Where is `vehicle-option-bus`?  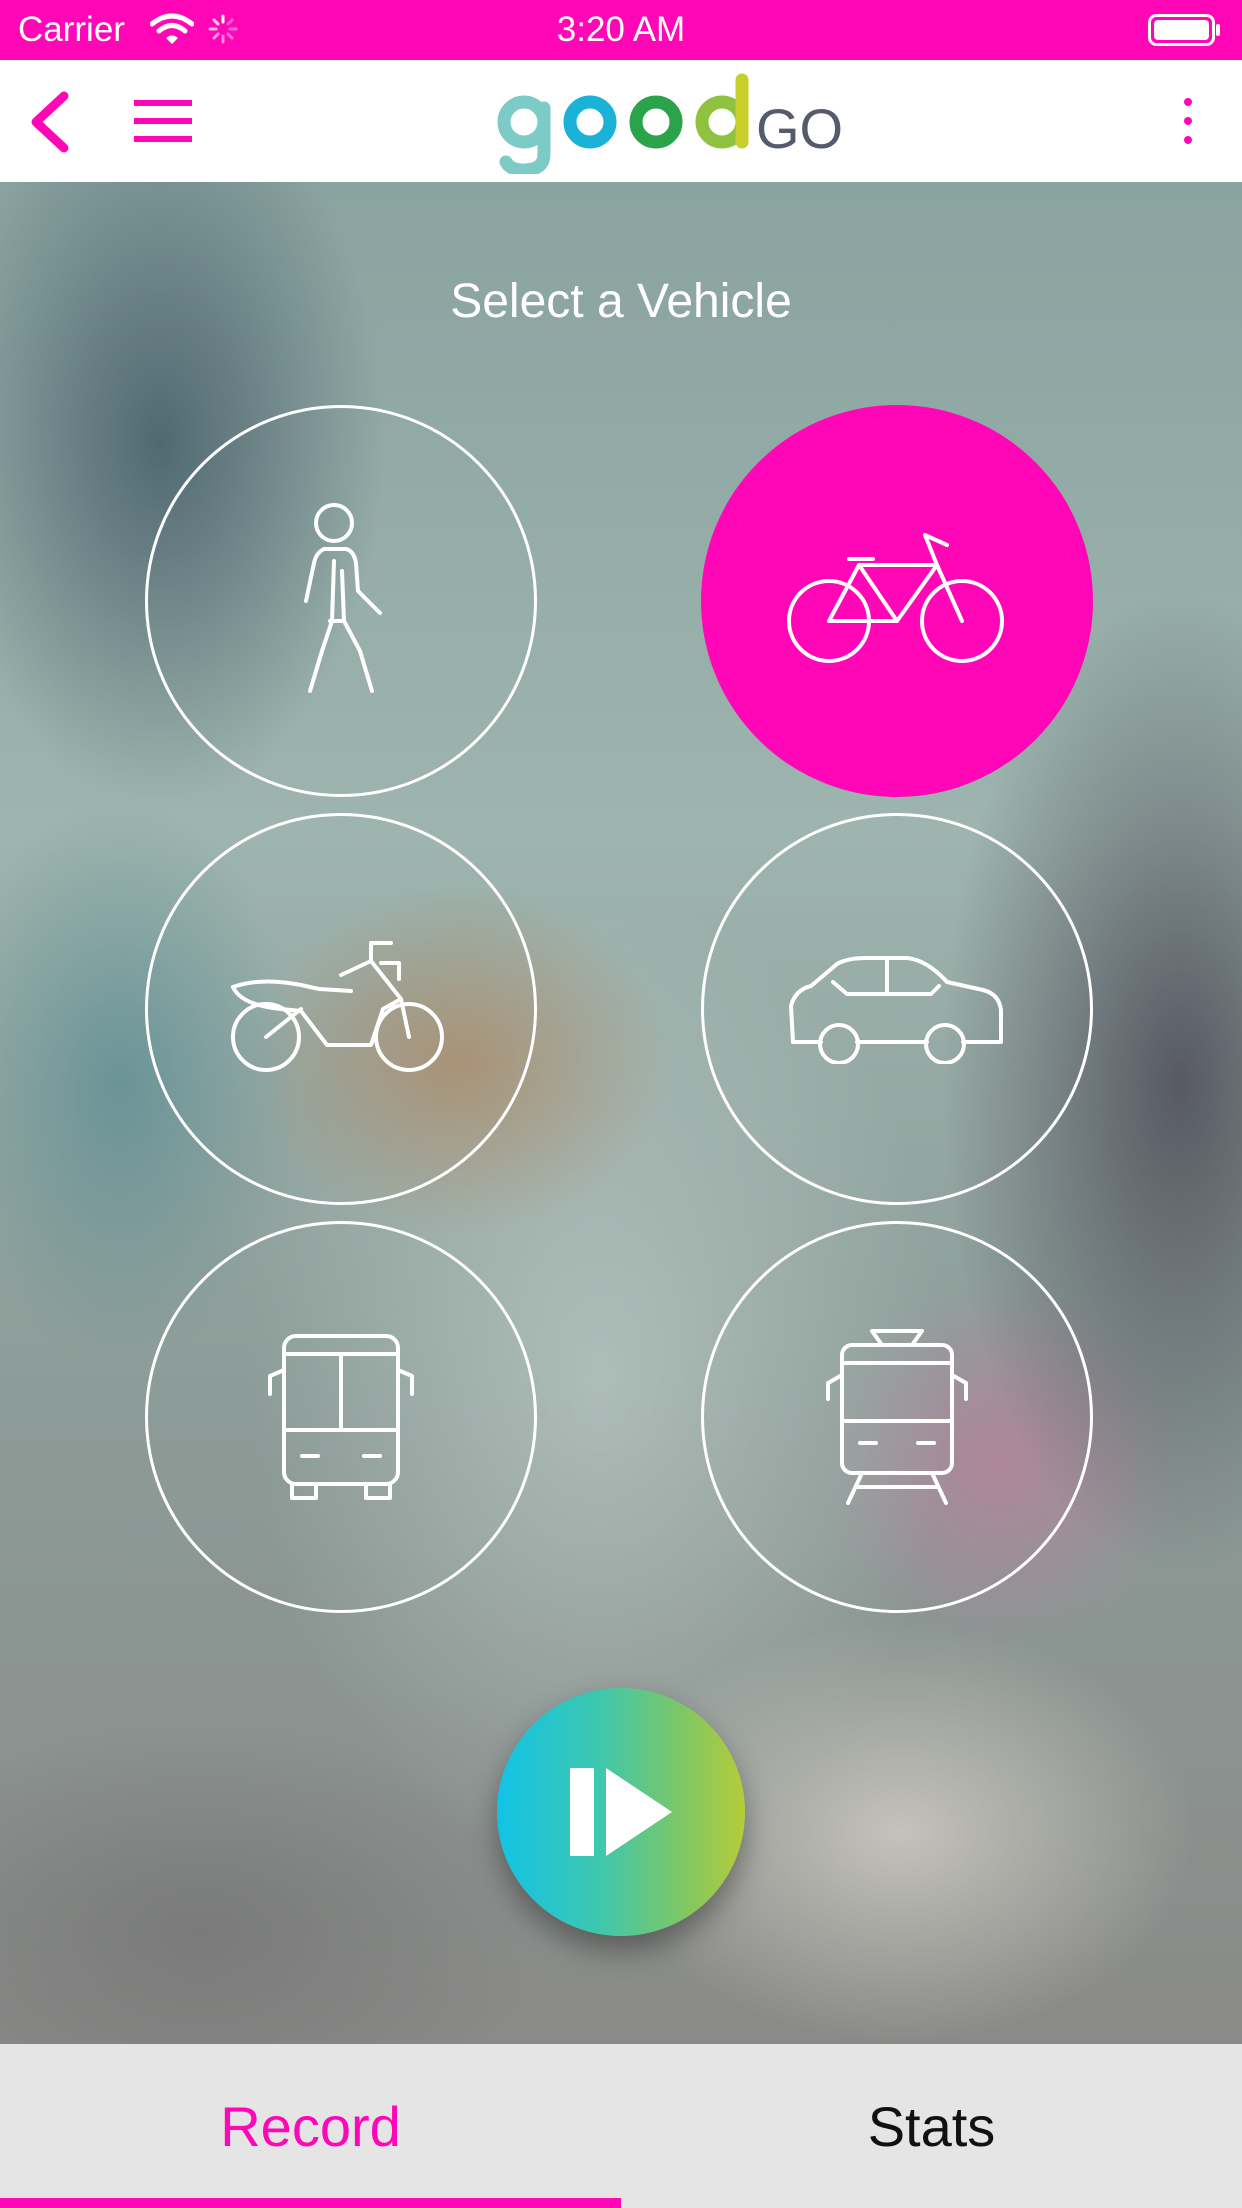
vehicle-option-bus is located at coordinates (341, 1417).